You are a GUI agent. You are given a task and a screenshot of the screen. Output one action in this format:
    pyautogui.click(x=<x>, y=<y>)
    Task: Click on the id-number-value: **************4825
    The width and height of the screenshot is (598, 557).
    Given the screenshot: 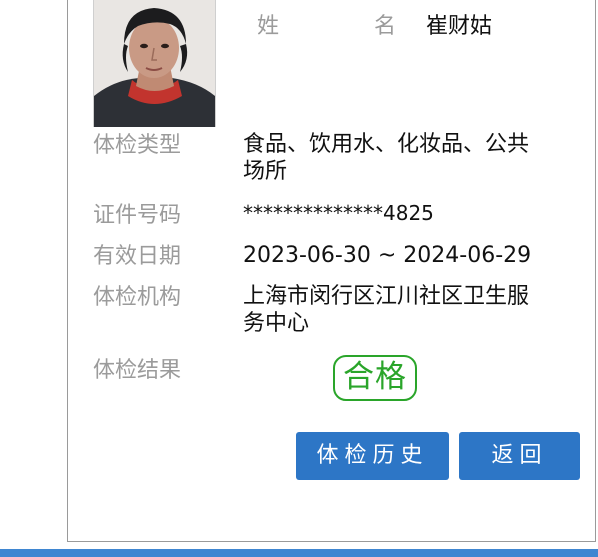 What is the action you would take?
    pyautogui.click(x=338, y=213)
    